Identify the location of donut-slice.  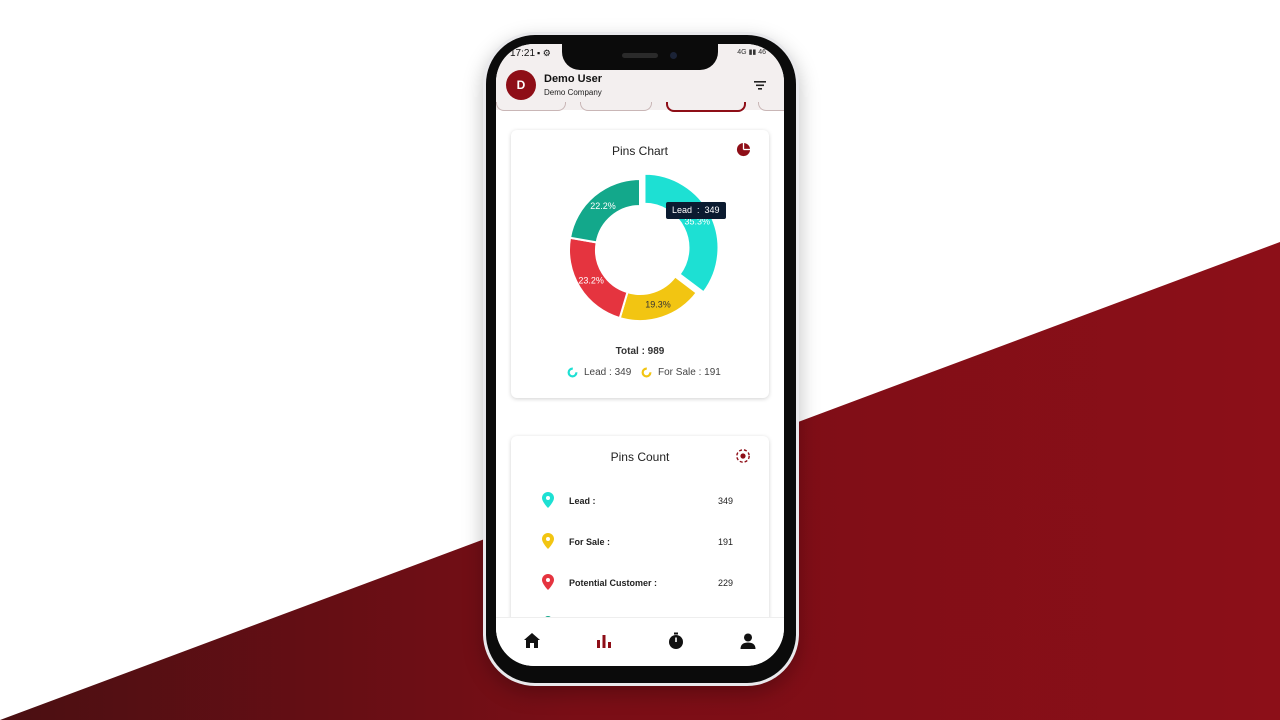
(681, 233).